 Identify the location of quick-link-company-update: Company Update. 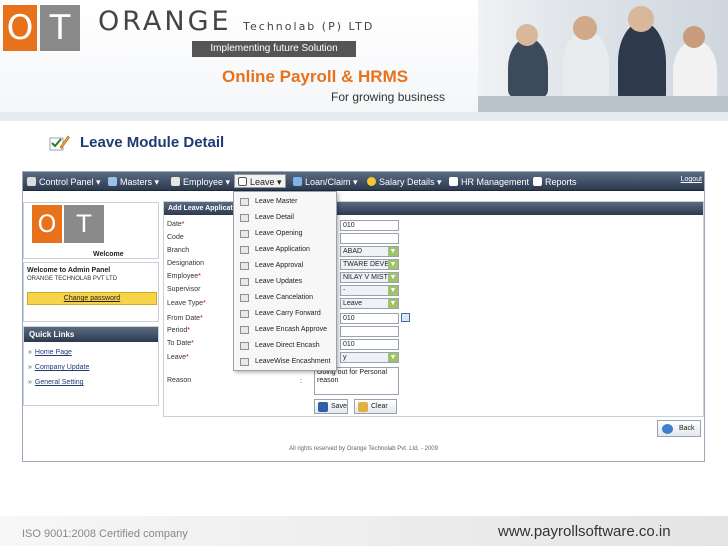
(58, 367).